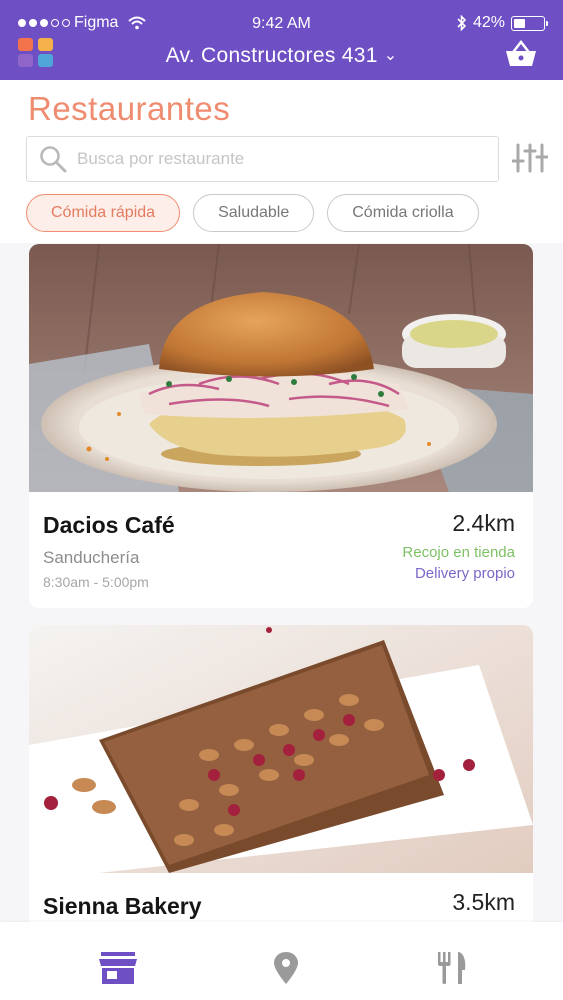 Image resolution: width=563 pixels, height=1000 pixels. Describe the element at coordinates (464, 573) in the screenshot. I see `delivery-label: Delivery propio` at that location.